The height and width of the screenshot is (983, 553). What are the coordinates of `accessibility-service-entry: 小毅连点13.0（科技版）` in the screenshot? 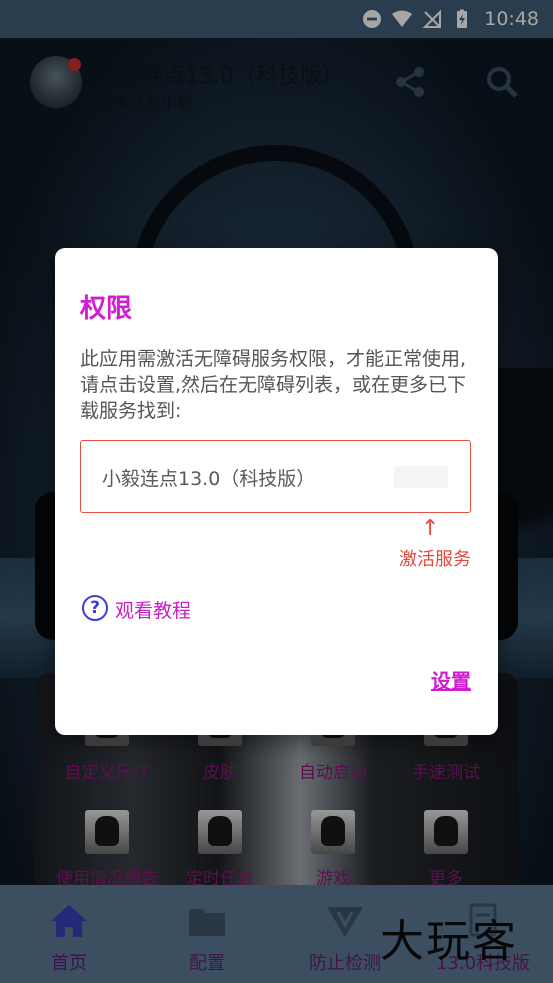 It's located at (275, 476).